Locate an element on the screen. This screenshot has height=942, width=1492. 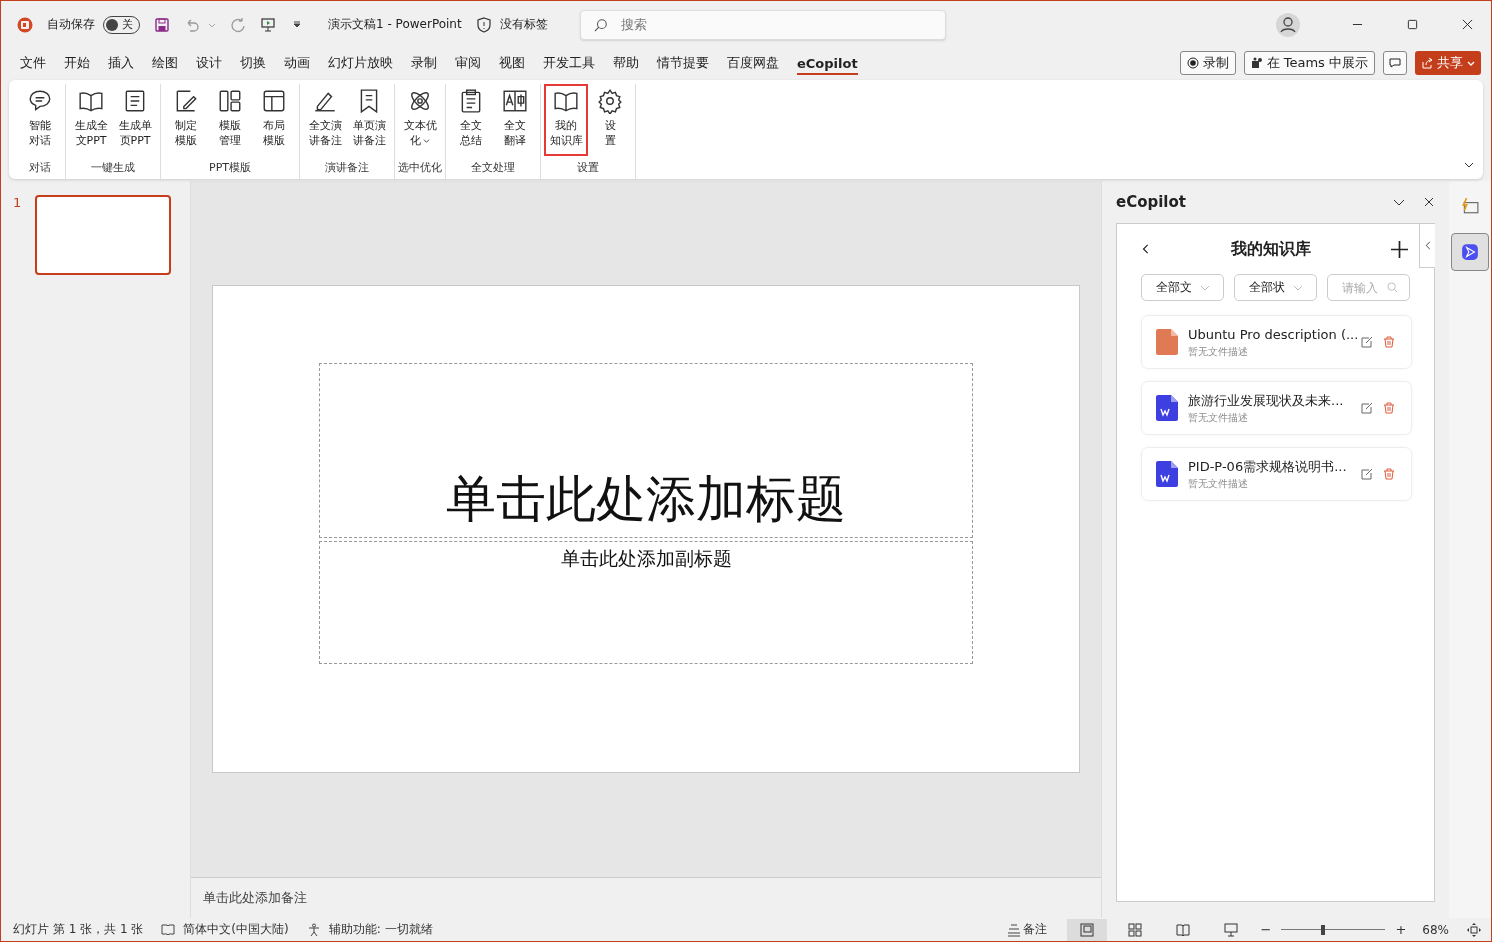
file-item: 旅游行业发展现状及未来... 暂无文件描述 is located at coordinates (1276, 408).